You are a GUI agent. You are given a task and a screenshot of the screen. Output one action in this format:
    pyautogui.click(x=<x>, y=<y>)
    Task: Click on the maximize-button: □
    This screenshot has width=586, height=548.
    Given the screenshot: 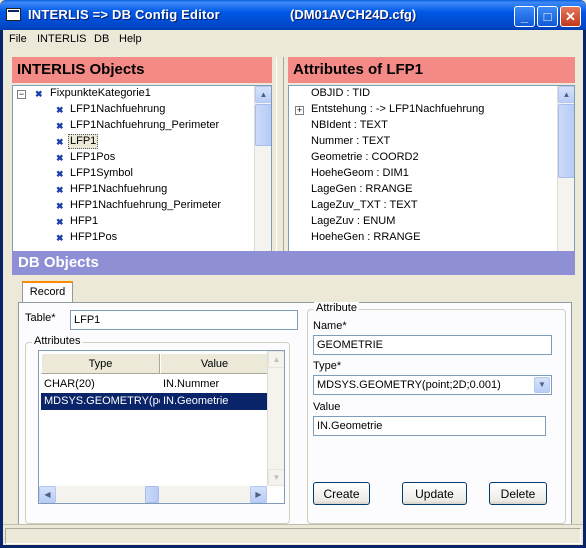 What is the action you would take?
    pyautogui.click(x=547, y=16)
    